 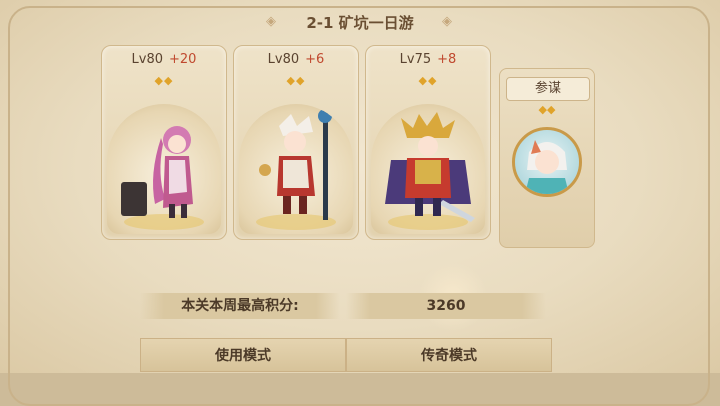 What do you see at coordinates (243, 355) in the screenshot?
I see `use-mode-button: 使用模式` at bounding box center [243, 355].